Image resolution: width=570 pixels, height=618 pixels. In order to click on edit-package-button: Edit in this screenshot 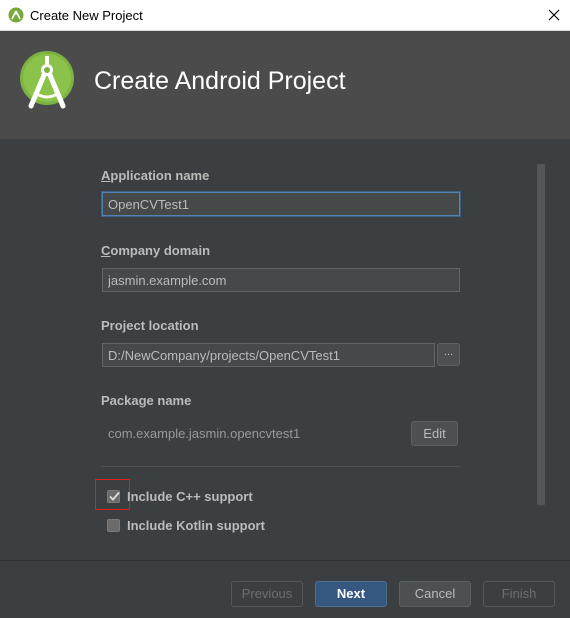, I will do `click(434, 433)`.